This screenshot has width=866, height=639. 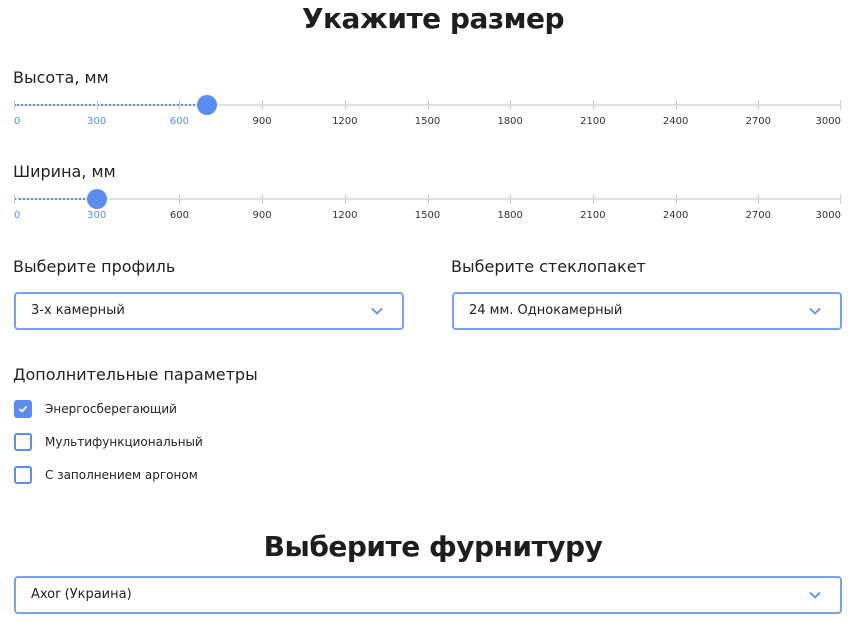 I want to click on glass-select: 24 мм. Однокамерный, so click(x=647, y=311).